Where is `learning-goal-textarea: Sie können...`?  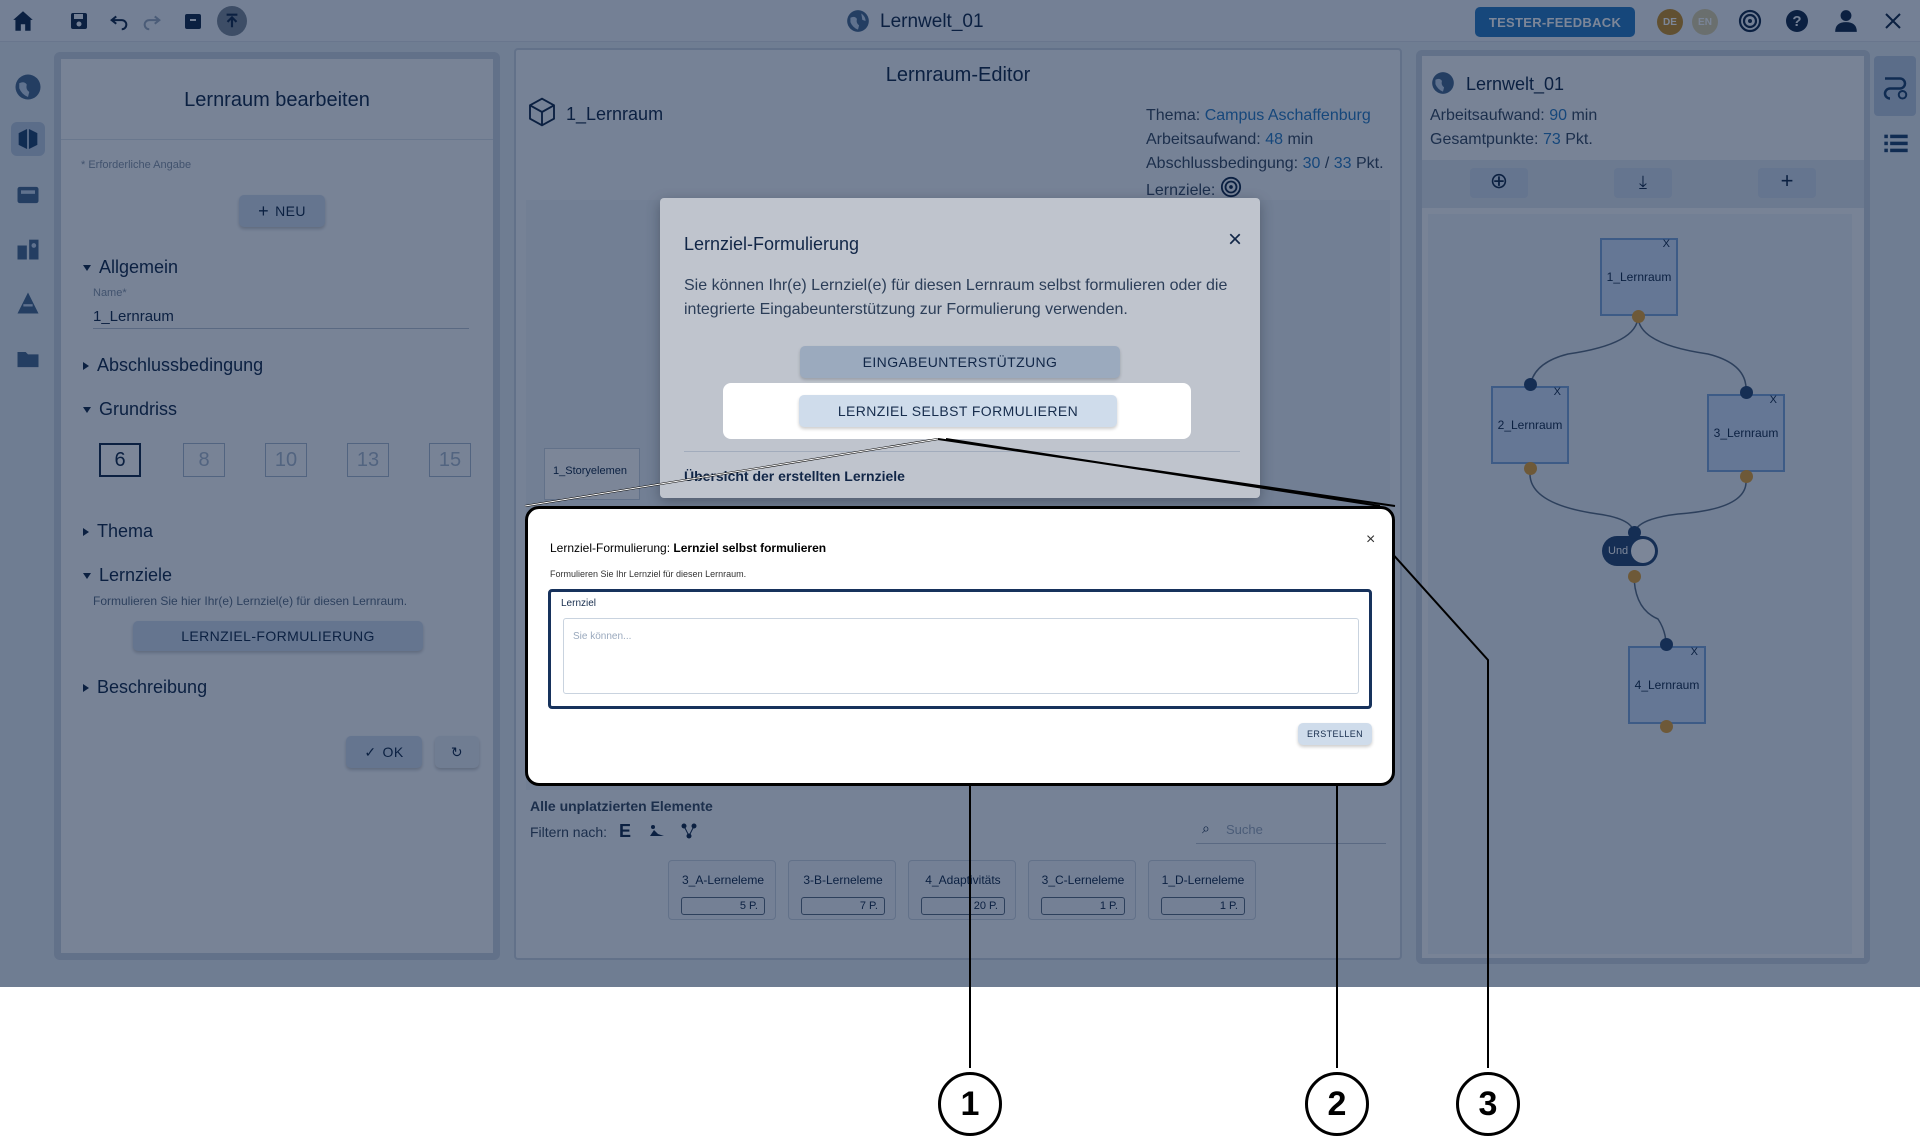 learning-goal-textarea: Sie können... is located at coordinates (961, 656).